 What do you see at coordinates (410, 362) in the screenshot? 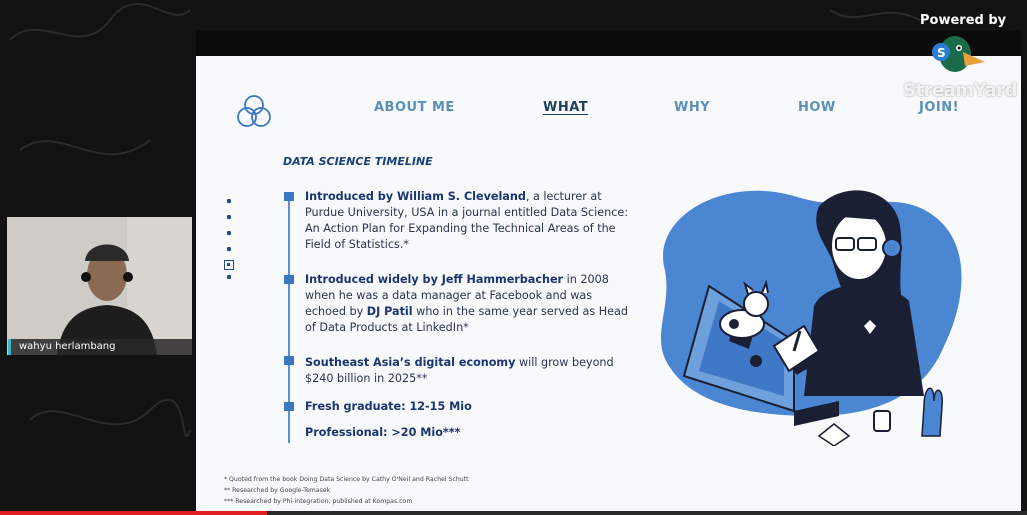
I see `timeline-item-bold: Southeast Asia’s digital economy` at bounding box center [410, 362].